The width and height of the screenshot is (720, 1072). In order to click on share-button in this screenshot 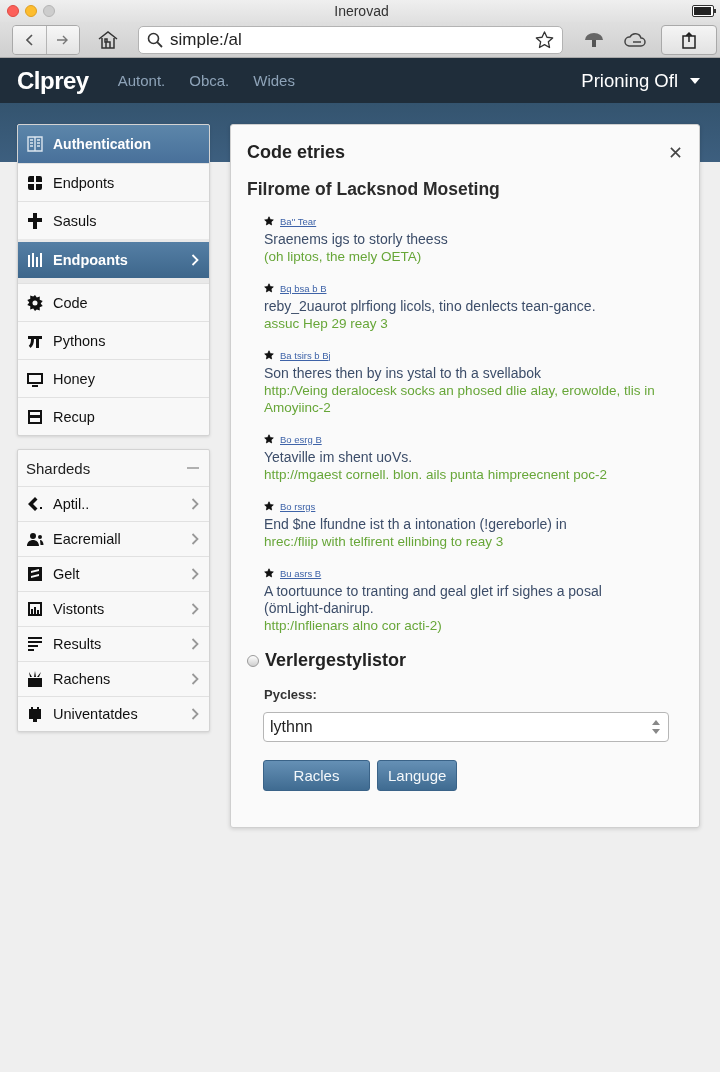, I will do `click(689, 39)`.